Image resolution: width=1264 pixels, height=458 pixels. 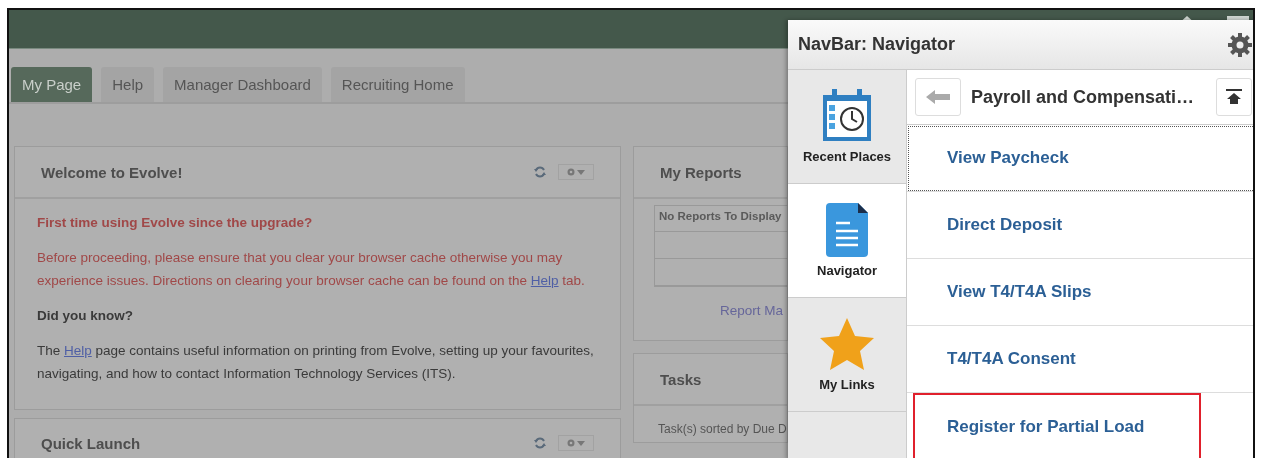 I want to click on panel-title: My Reports, so click(x=701, y=172).